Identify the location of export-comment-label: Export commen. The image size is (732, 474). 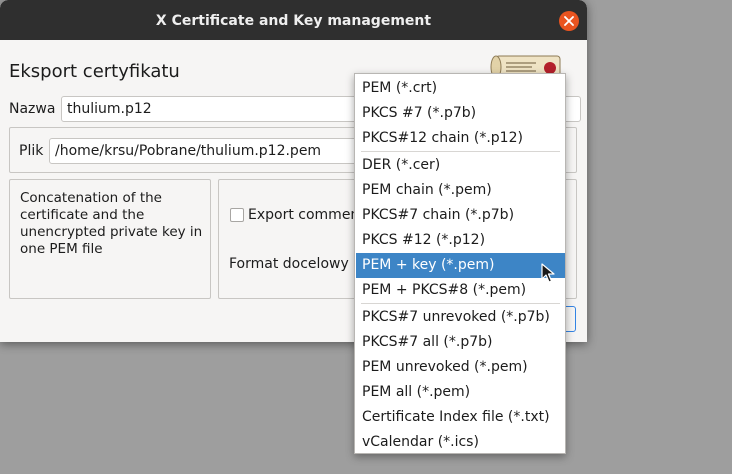
(303, 215).